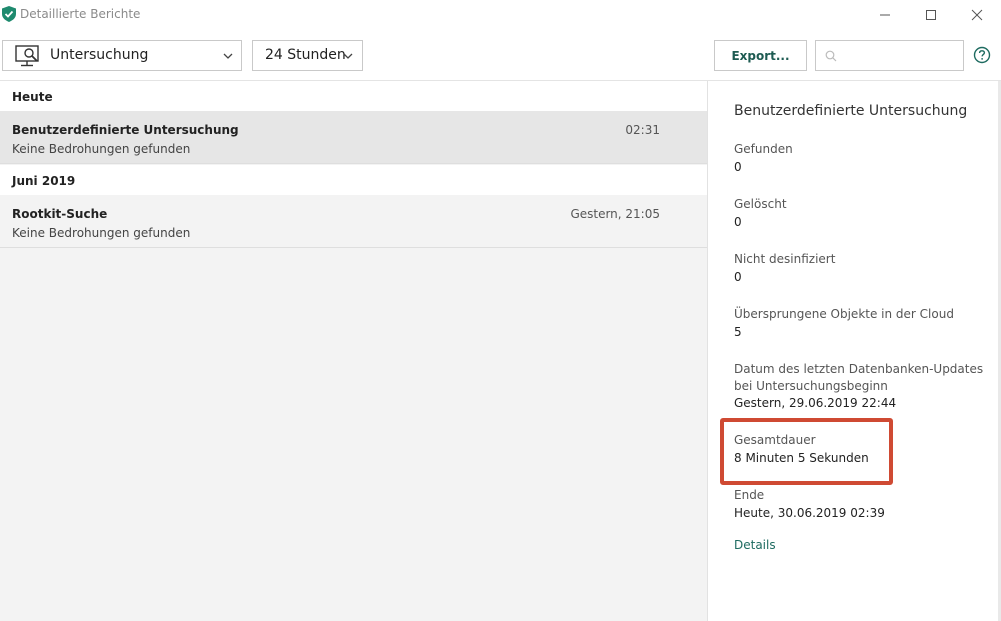 This screenshot has height=621, width=1001. What do you see at coordinates (9, 14) in the screenshot?
I see `shield-icon` at bounding box center [9, 14].